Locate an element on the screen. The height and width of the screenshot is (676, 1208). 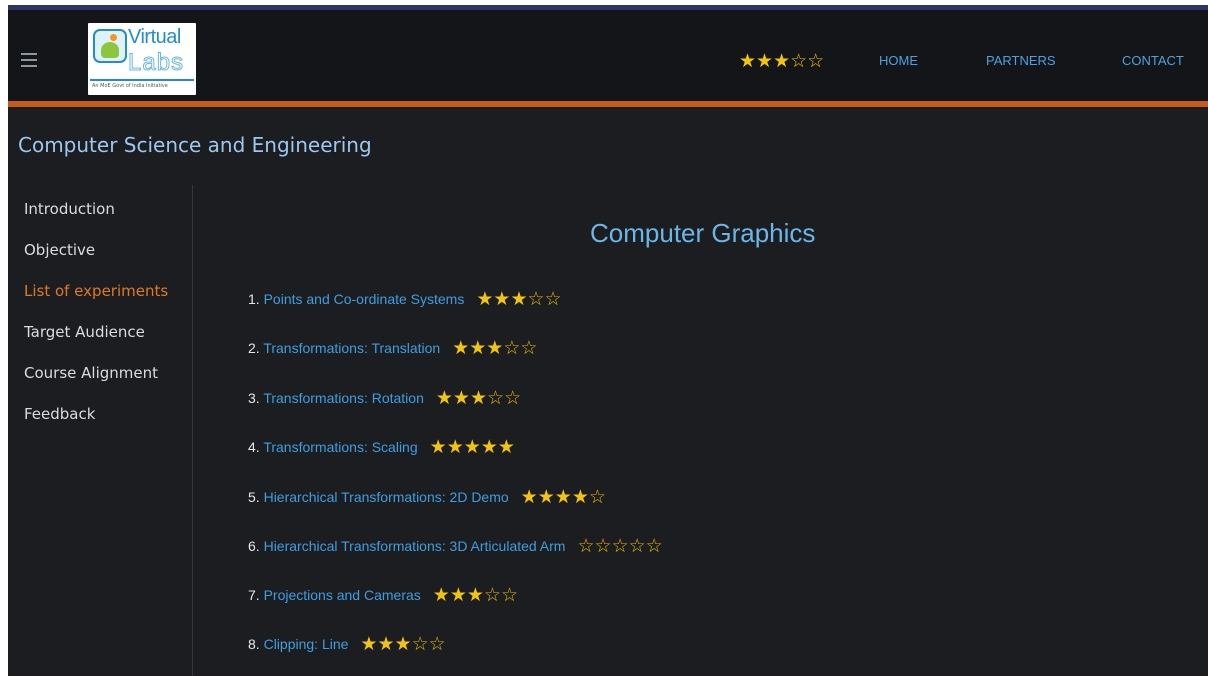
sidebar-item-objective: Objective is located at coordinates (59, 250).